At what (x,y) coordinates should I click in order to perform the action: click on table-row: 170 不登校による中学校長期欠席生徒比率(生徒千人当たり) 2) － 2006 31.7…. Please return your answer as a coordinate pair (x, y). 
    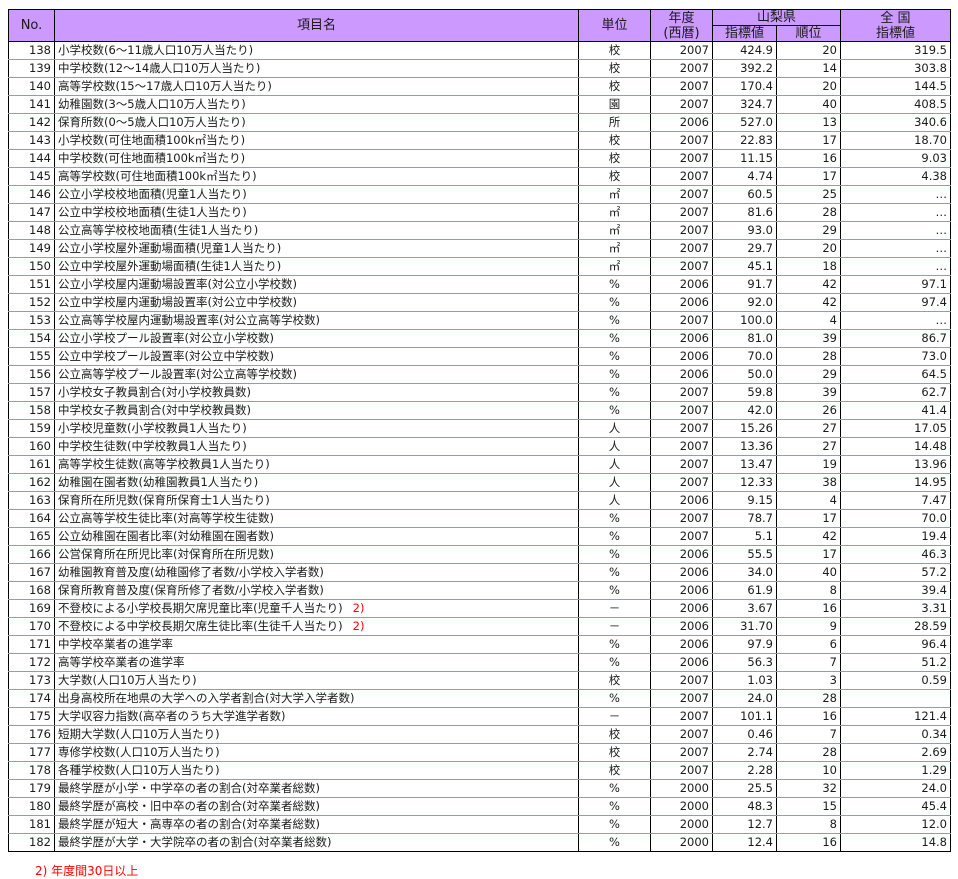
    Looking at the image, I should click on (479, 626).